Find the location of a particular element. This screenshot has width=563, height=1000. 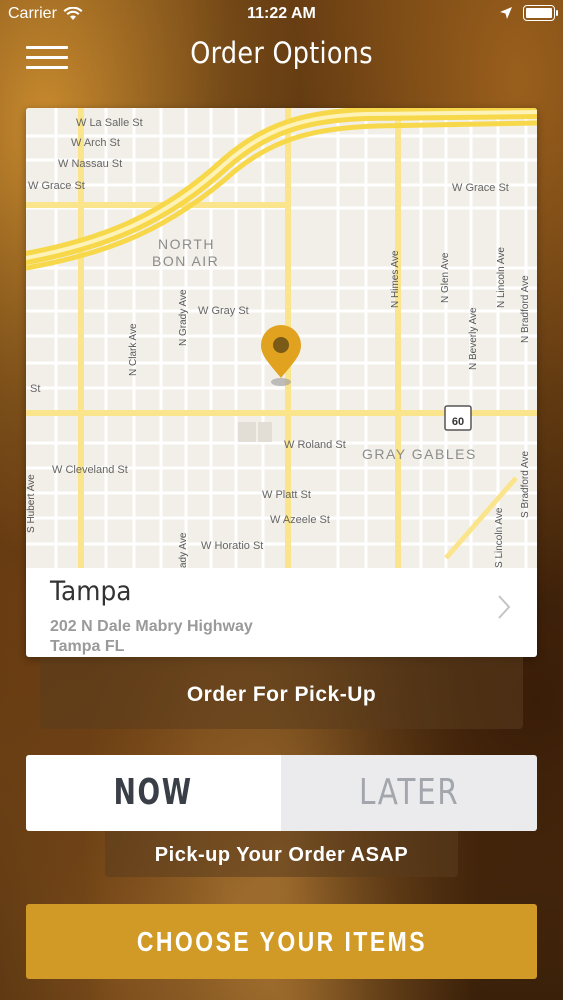

svg-text: W Azeele St is located at coordinates (300, 520).